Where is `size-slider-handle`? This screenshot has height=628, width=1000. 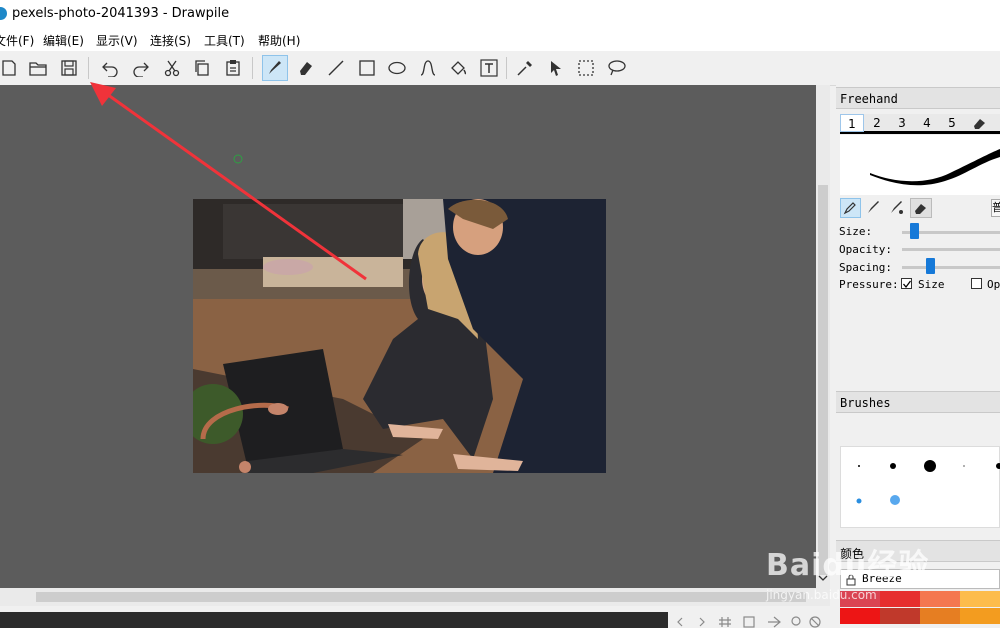 size-slider-handle is located at coordinates (914, 231).